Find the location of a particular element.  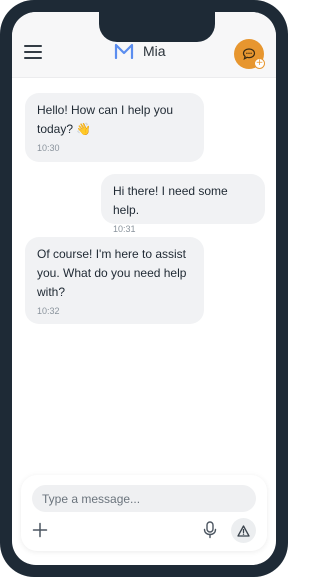

app-brand: Mia is located at coordinates (140, 51).